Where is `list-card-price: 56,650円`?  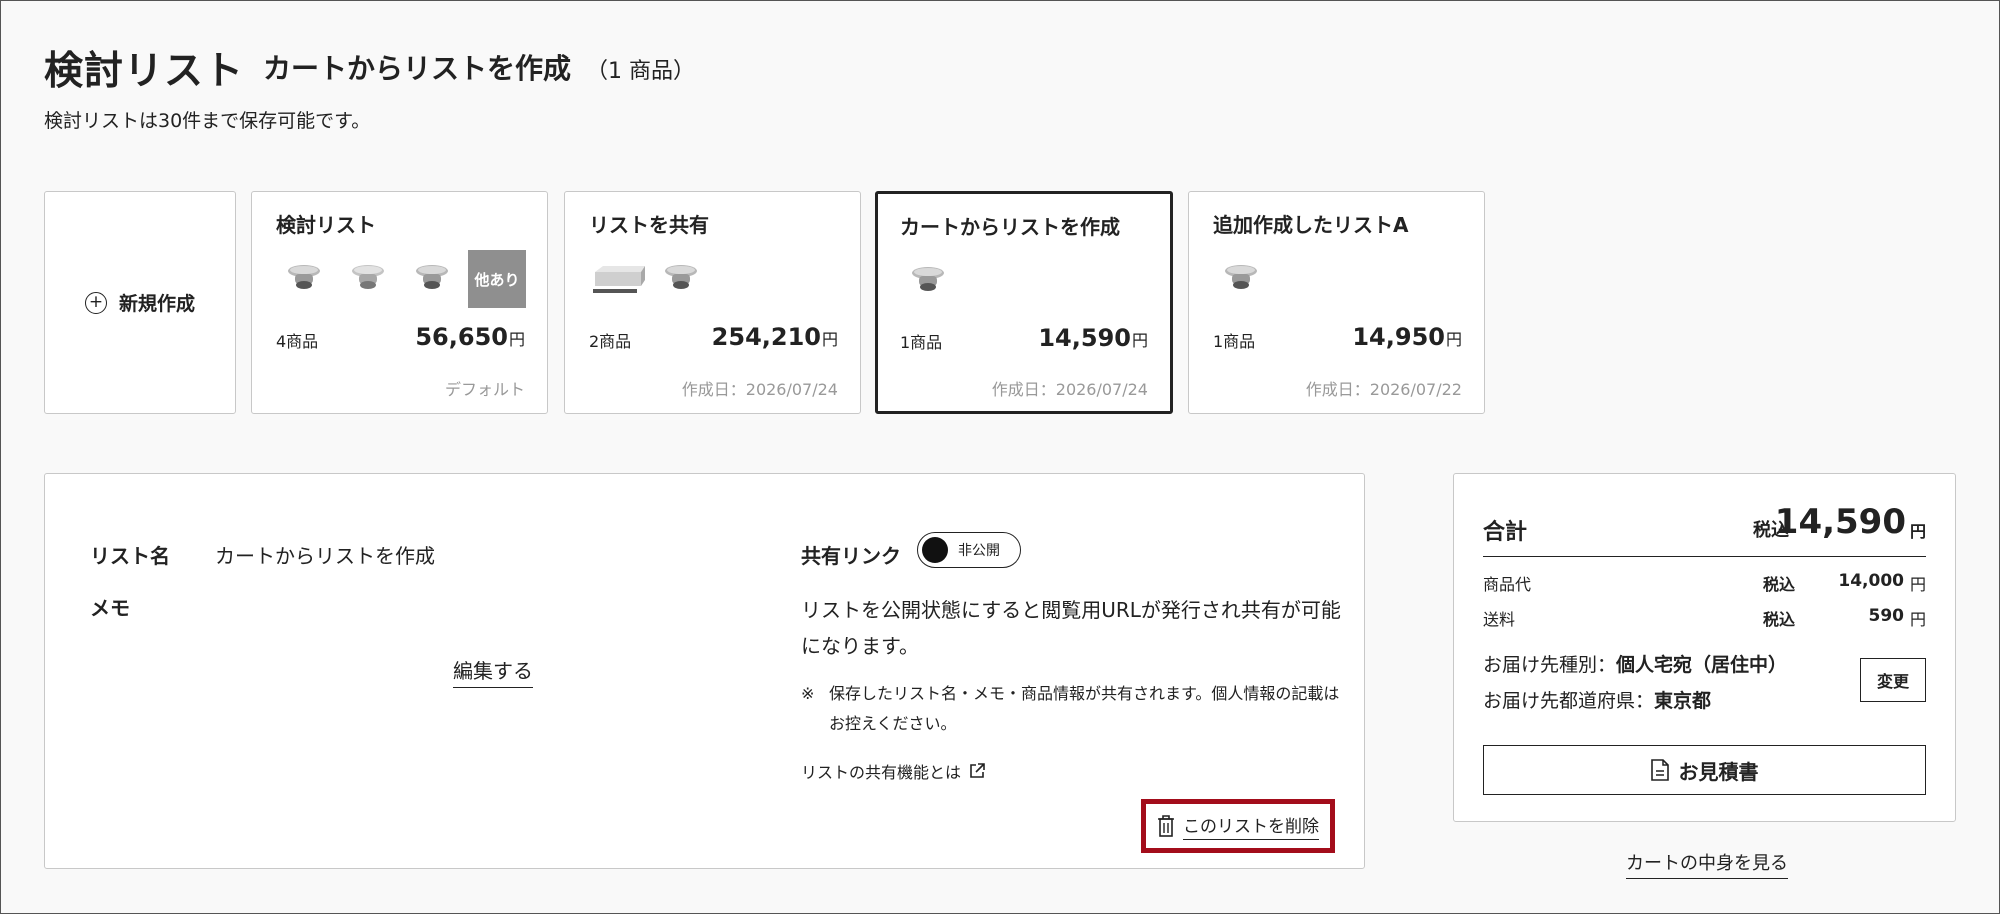
list-card-price: 56,650円 is located at coordinates (470, 337).